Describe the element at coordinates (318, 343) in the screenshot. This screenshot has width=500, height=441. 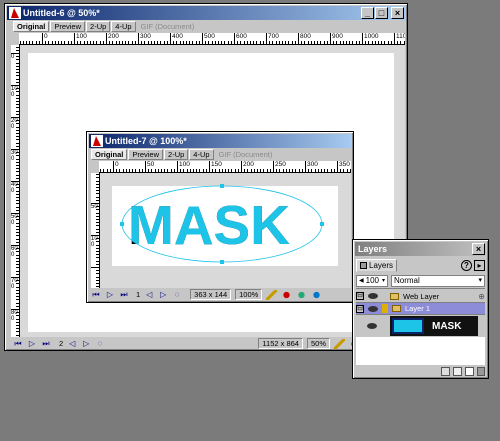
I see `zoom-select: 50%` at that location.